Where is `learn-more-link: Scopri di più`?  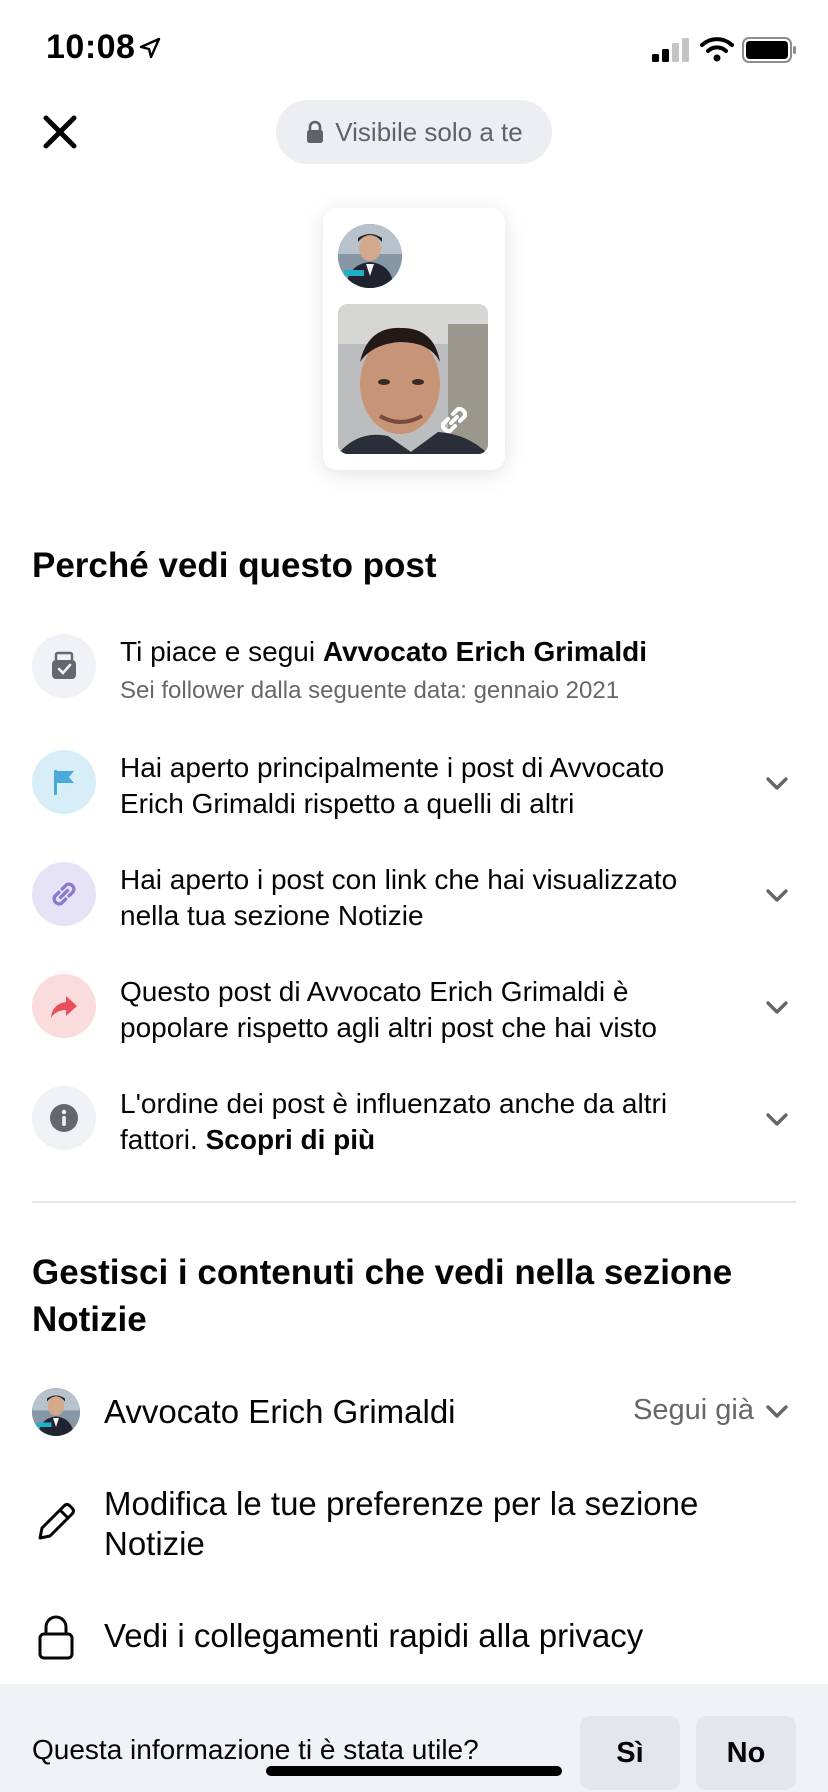
learn-more-link: Scopri di più is located at coordinates (291, 1139).